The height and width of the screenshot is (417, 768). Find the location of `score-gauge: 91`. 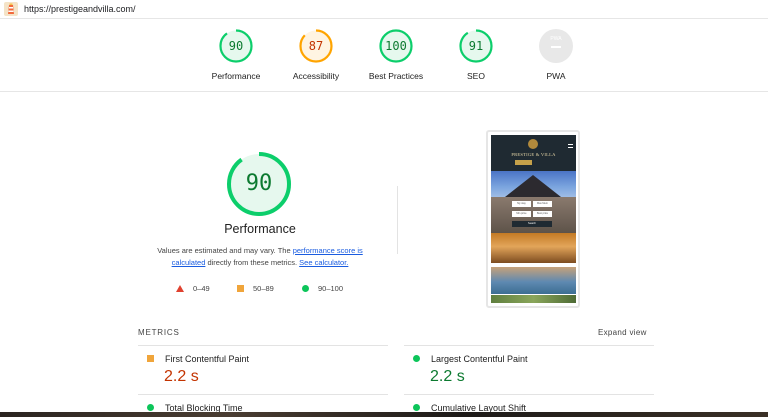

score-gauge: 91 is located at coordinates (476, 46).